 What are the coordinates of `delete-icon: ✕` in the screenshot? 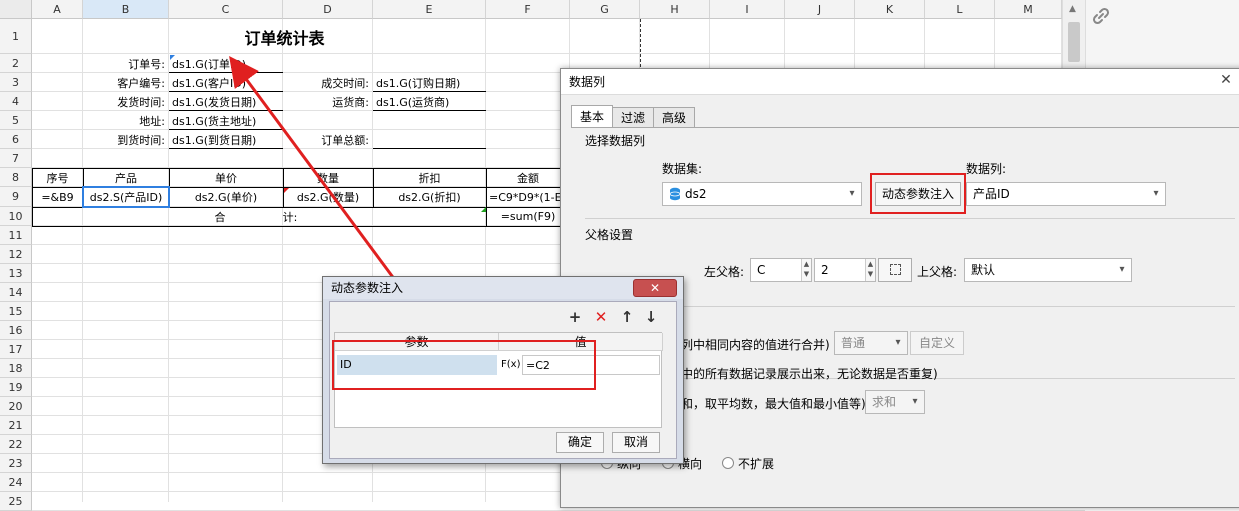 It's located at (601, 317).